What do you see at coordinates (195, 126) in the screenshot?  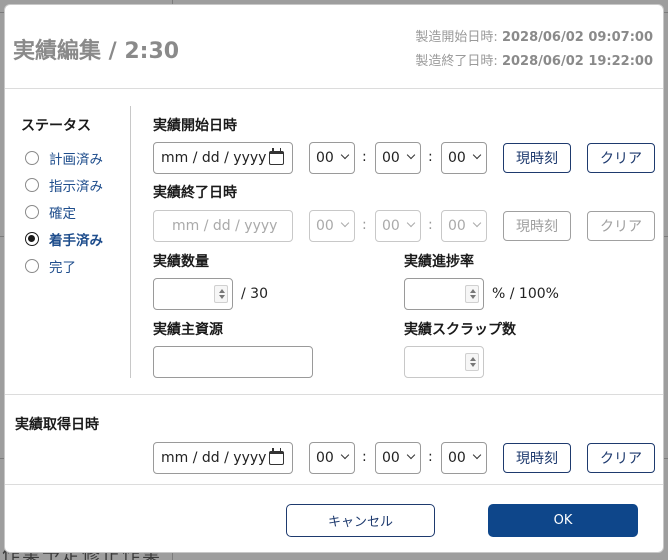 I see `actual-start-label: 実績開始日時` at bounding box center [195, 126].